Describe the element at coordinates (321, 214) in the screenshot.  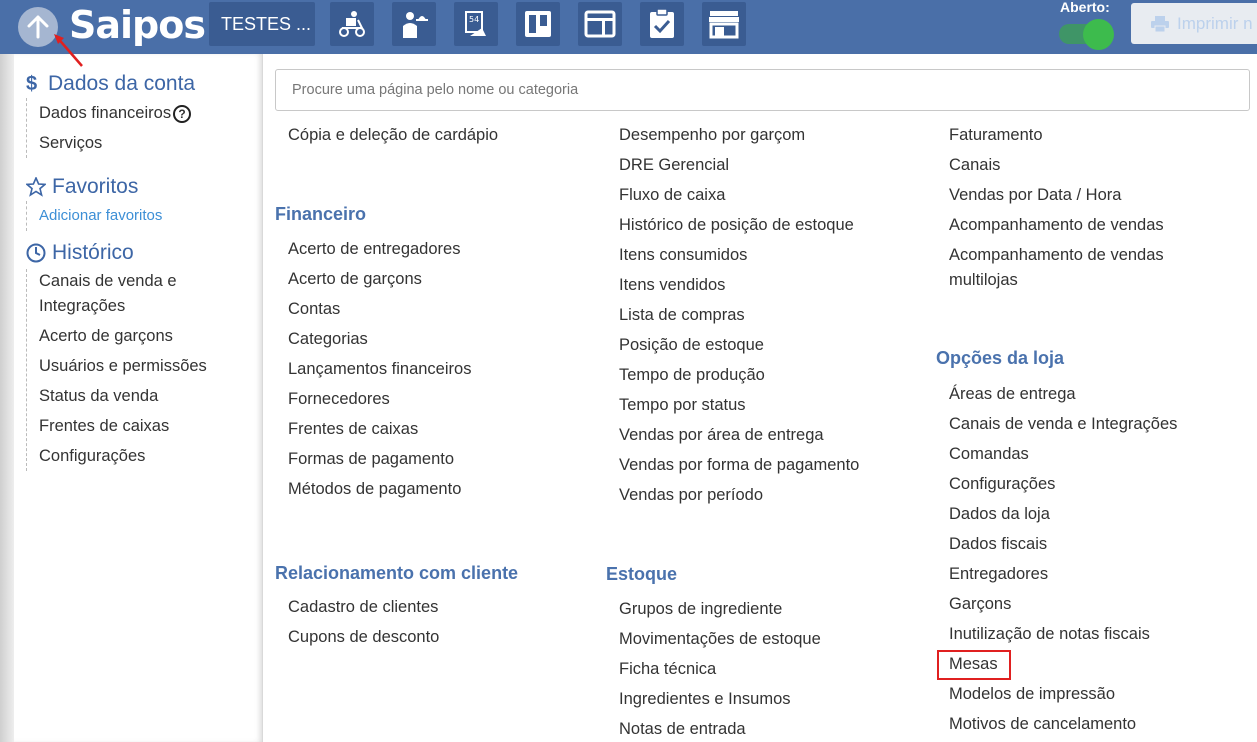
I see `category-title-financeiro: Financeiro` at that location.